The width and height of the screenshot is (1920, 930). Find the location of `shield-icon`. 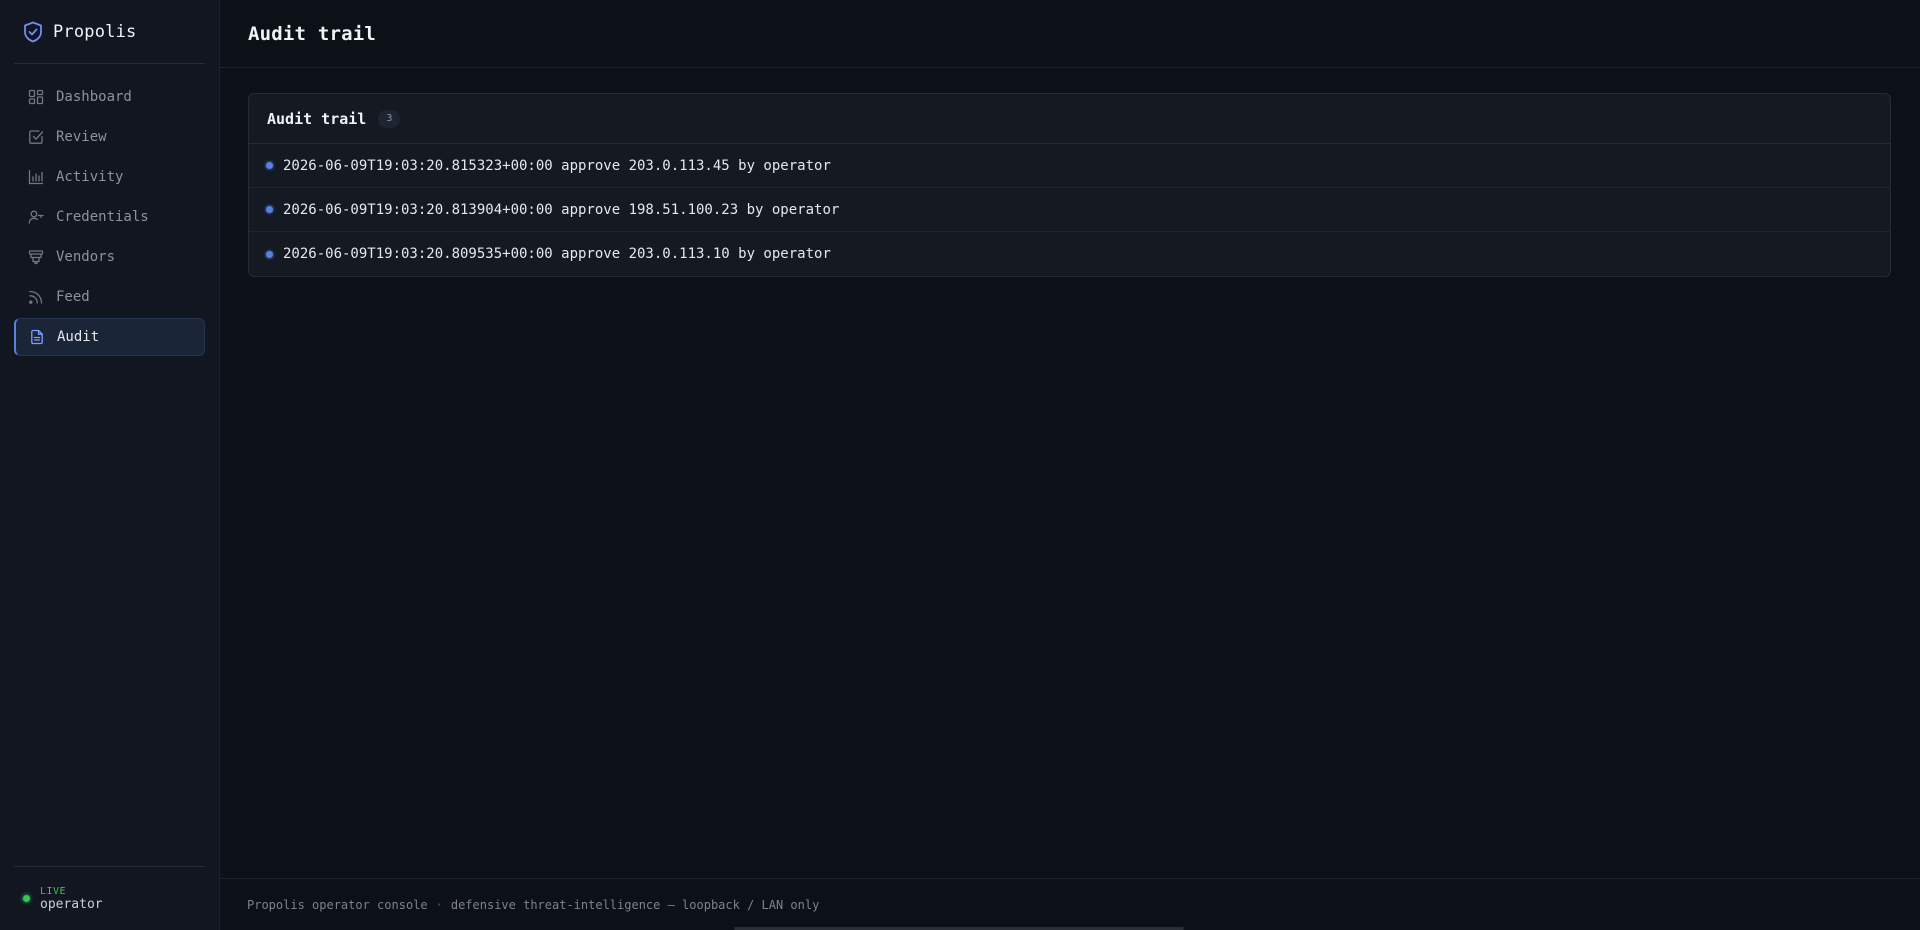

shield-icon is located at coordinates (33, 32).